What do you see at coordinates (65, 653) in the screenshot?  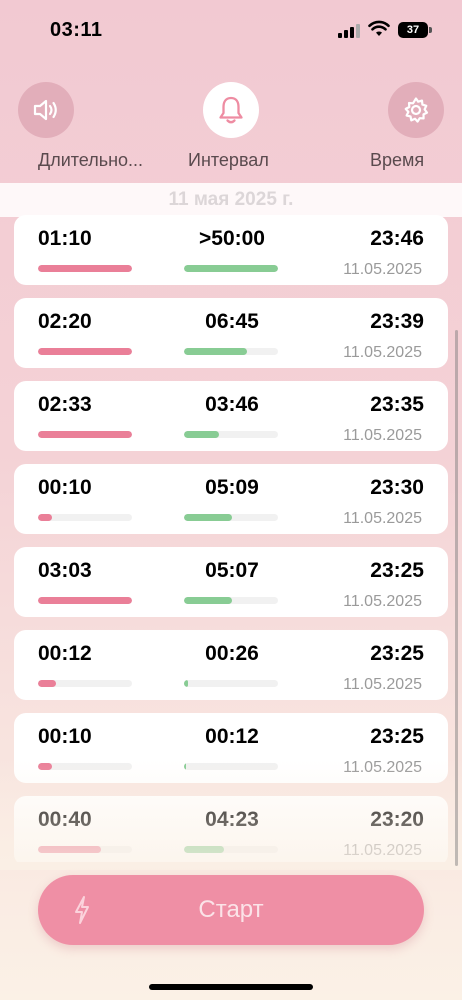 I see `record-duration: 00:12` at bounding box center [65, 653].